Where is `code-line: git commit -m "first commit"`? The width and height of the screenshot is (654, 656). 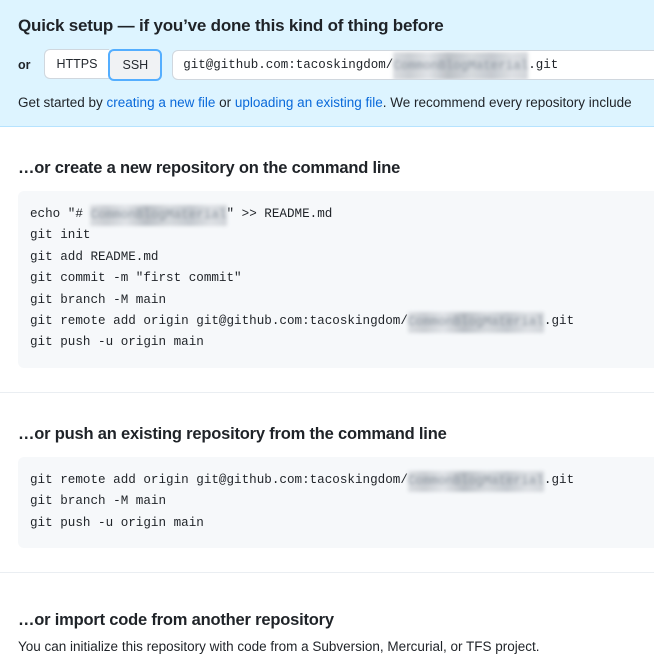 code-line: git commit -m "first commit" is located at coordinates (342, 278).